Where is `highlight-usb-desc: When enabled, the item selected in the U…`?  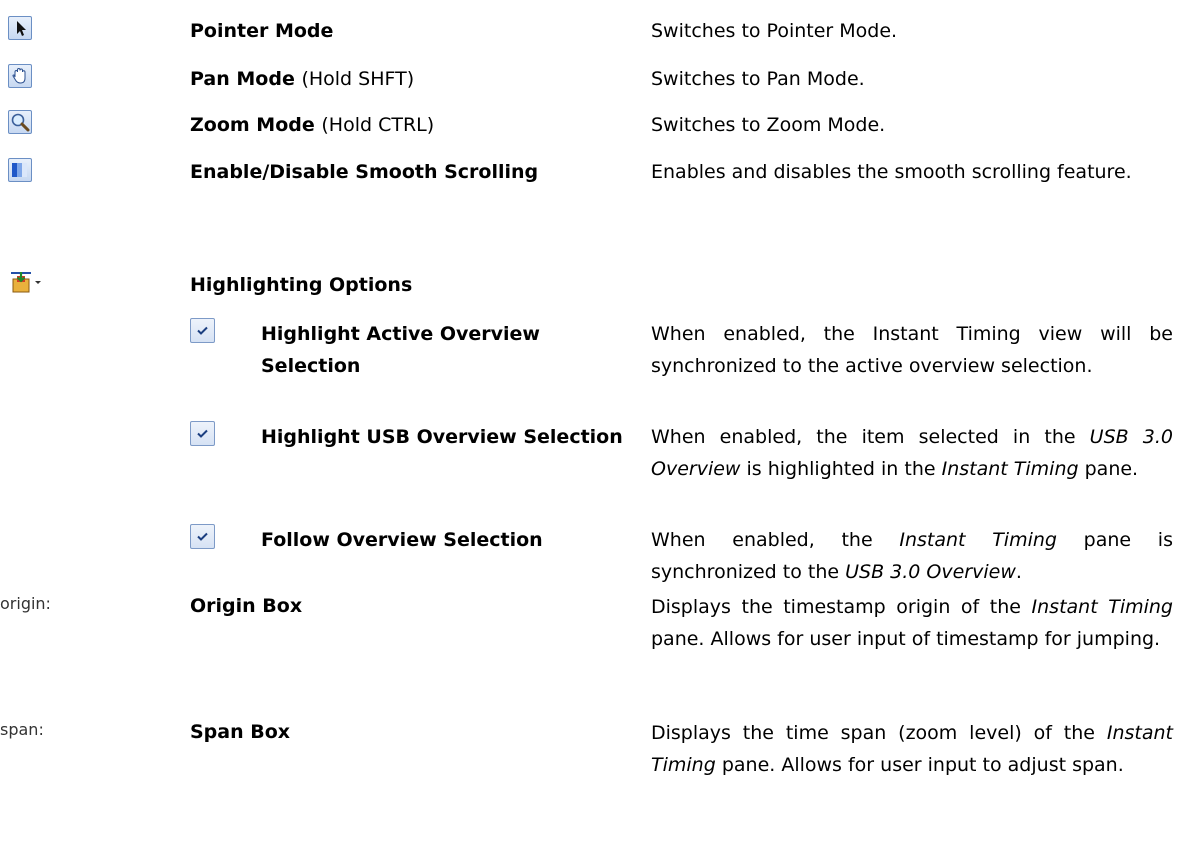 highlight-usb-desc: When enabled, the item selected in the U… is located at coordinates (912, 453).